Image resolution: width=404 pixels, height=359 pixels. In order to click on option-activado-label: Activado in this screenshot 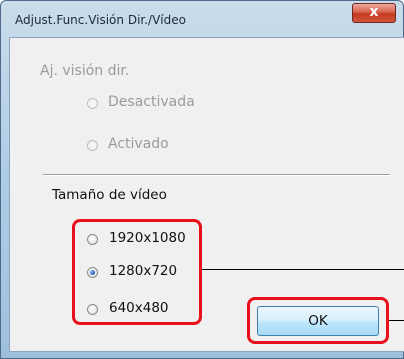, I will do `click(138, 144)`.